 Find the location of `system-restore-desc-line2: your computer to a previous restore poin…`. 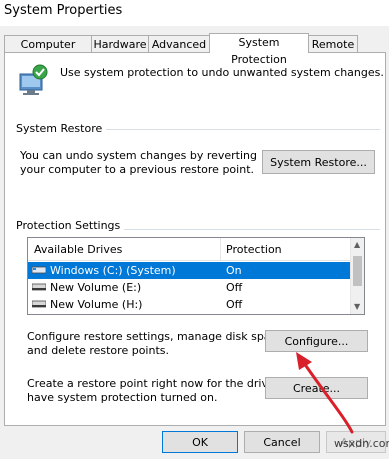

system-restore-desc-line2: your computer to a previous restore poin… is located at coordinates (137, 169).